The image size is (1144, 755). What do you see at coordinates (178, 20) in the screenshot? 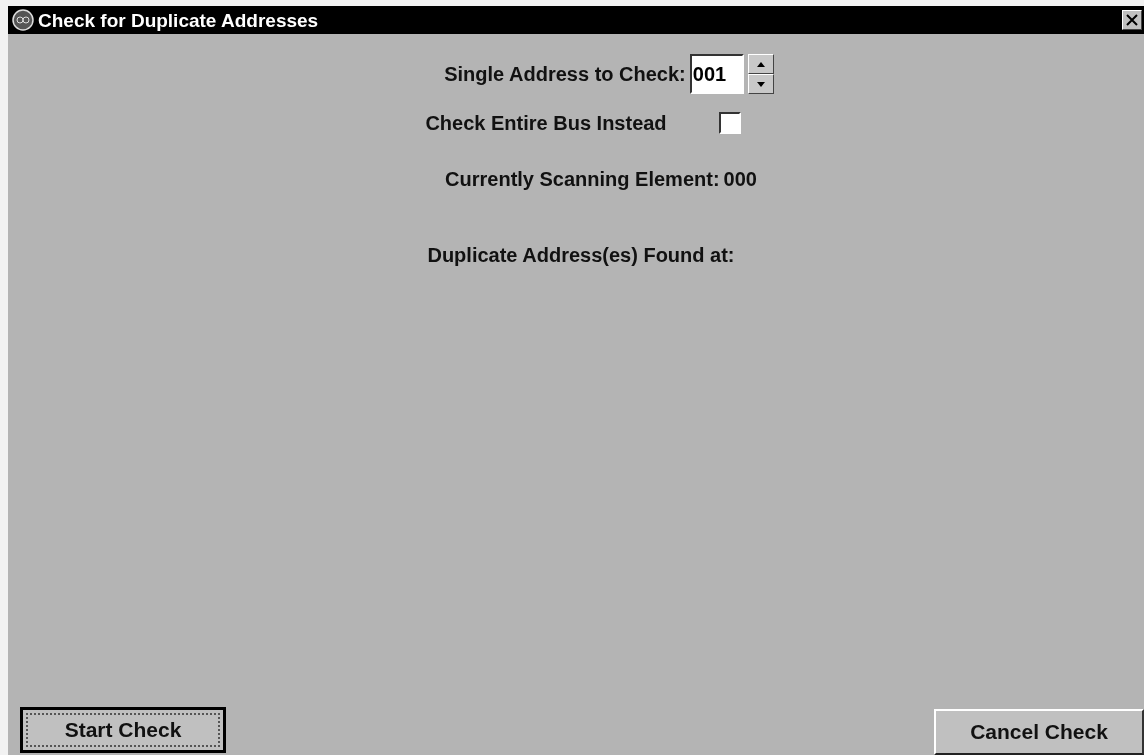
I see `window-title: Check for Duplicate Addresses` at bounding box center [178, 20].